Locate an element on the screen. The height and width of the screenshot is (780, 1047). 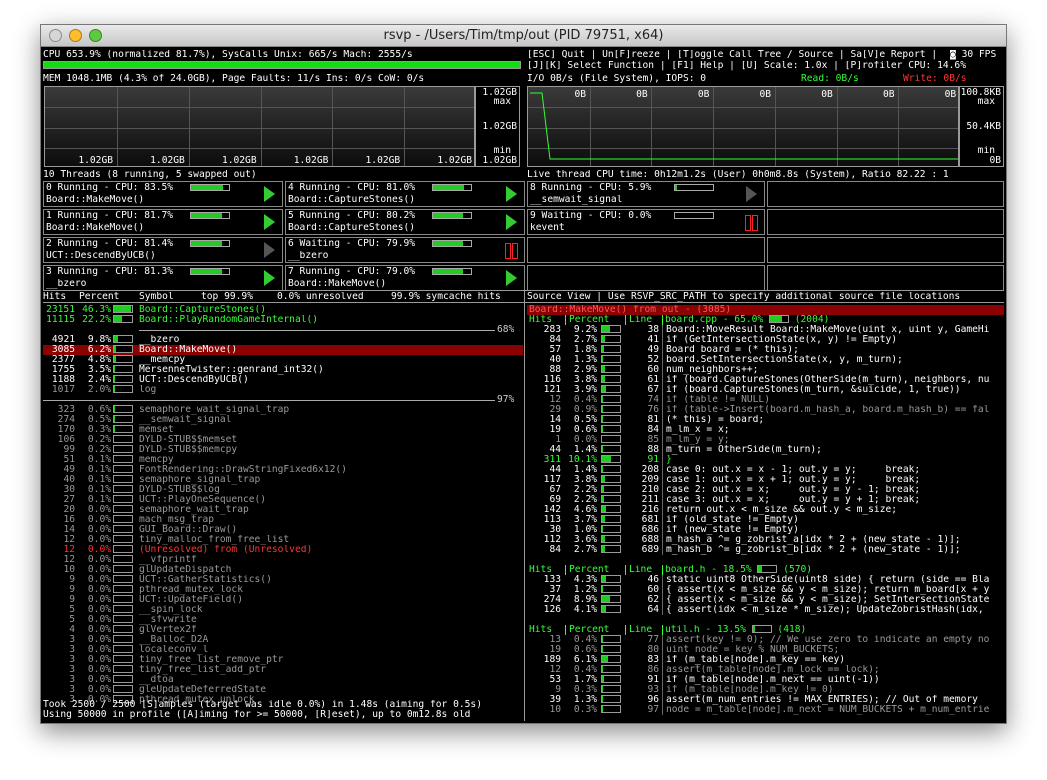
zoom-window-button is located at coordinates (95, 35).